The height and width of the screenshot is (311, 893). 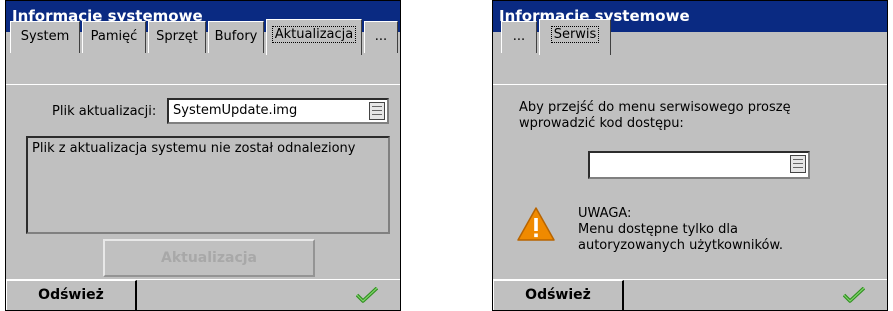 I want to click on update-button: Aktualizacja, so click(x=209, y=258).